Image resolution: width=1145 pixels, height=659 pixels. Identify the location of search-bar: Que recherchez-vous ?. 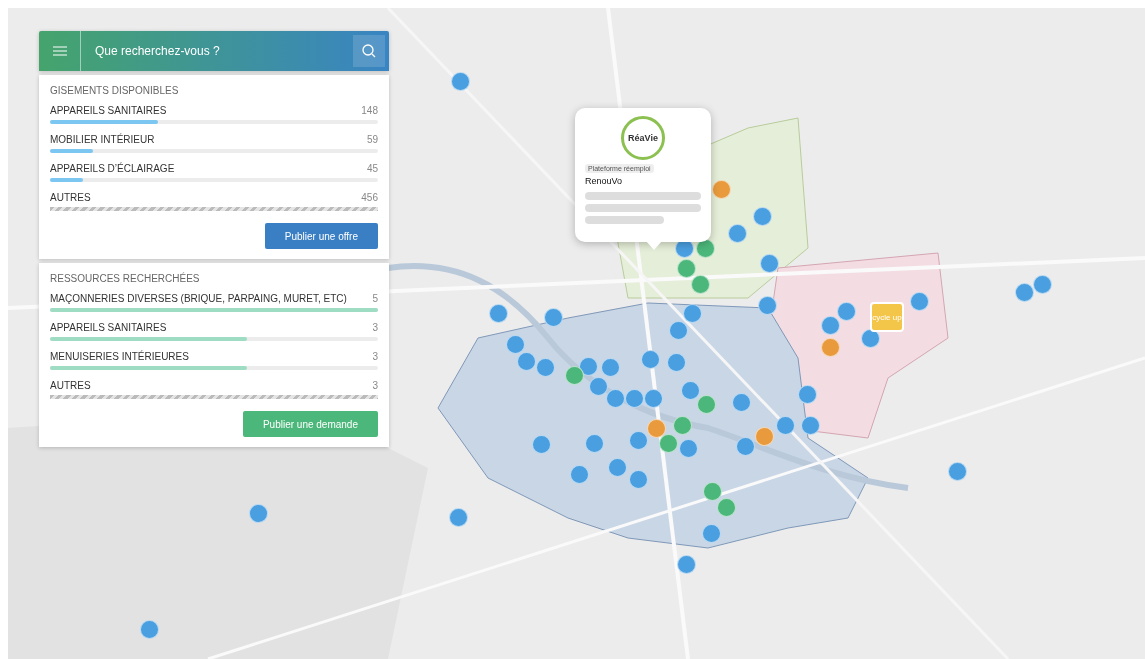
(214, 51).